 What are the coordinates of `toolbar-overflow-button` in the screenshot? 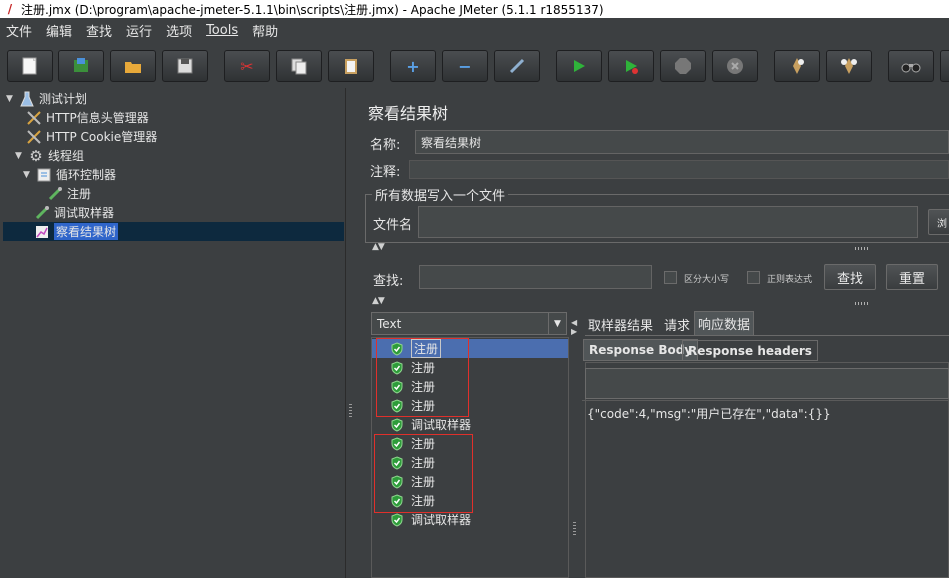 It's located at (944, 66).